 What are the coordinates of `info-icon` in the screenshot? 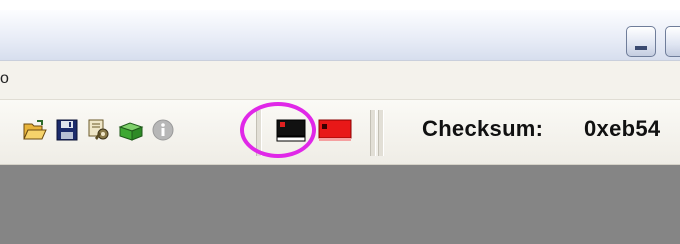 It's located at (163, 130).